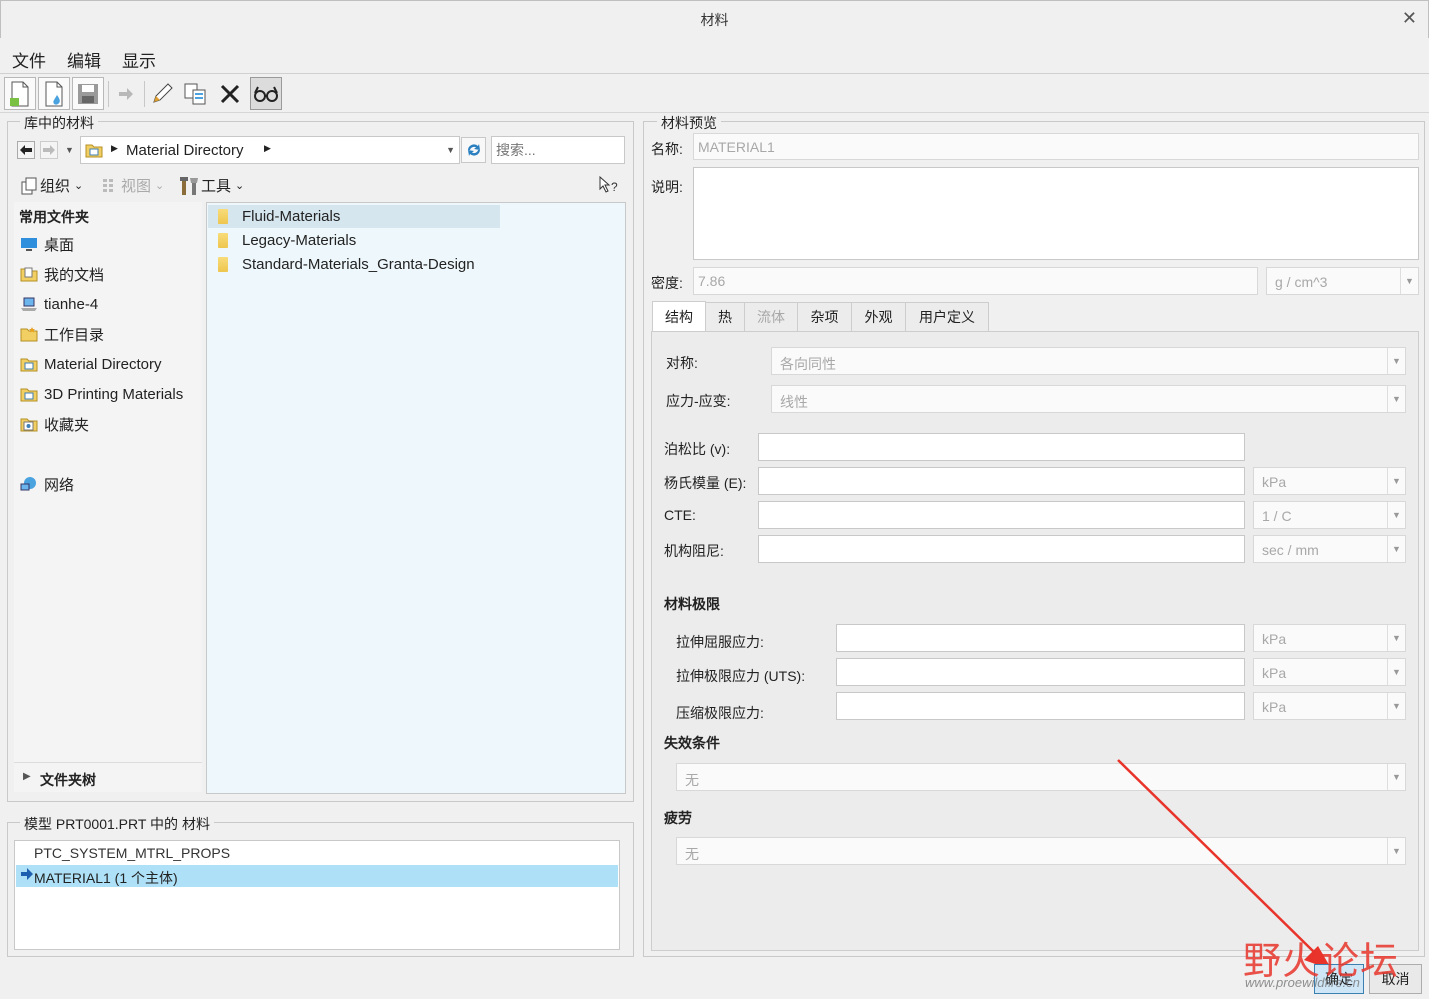 The image size is (1429, 999). What do you see at coordinates (26, 150) in the screenshot?
I see `back-icon` at bounding box center [26, 150].